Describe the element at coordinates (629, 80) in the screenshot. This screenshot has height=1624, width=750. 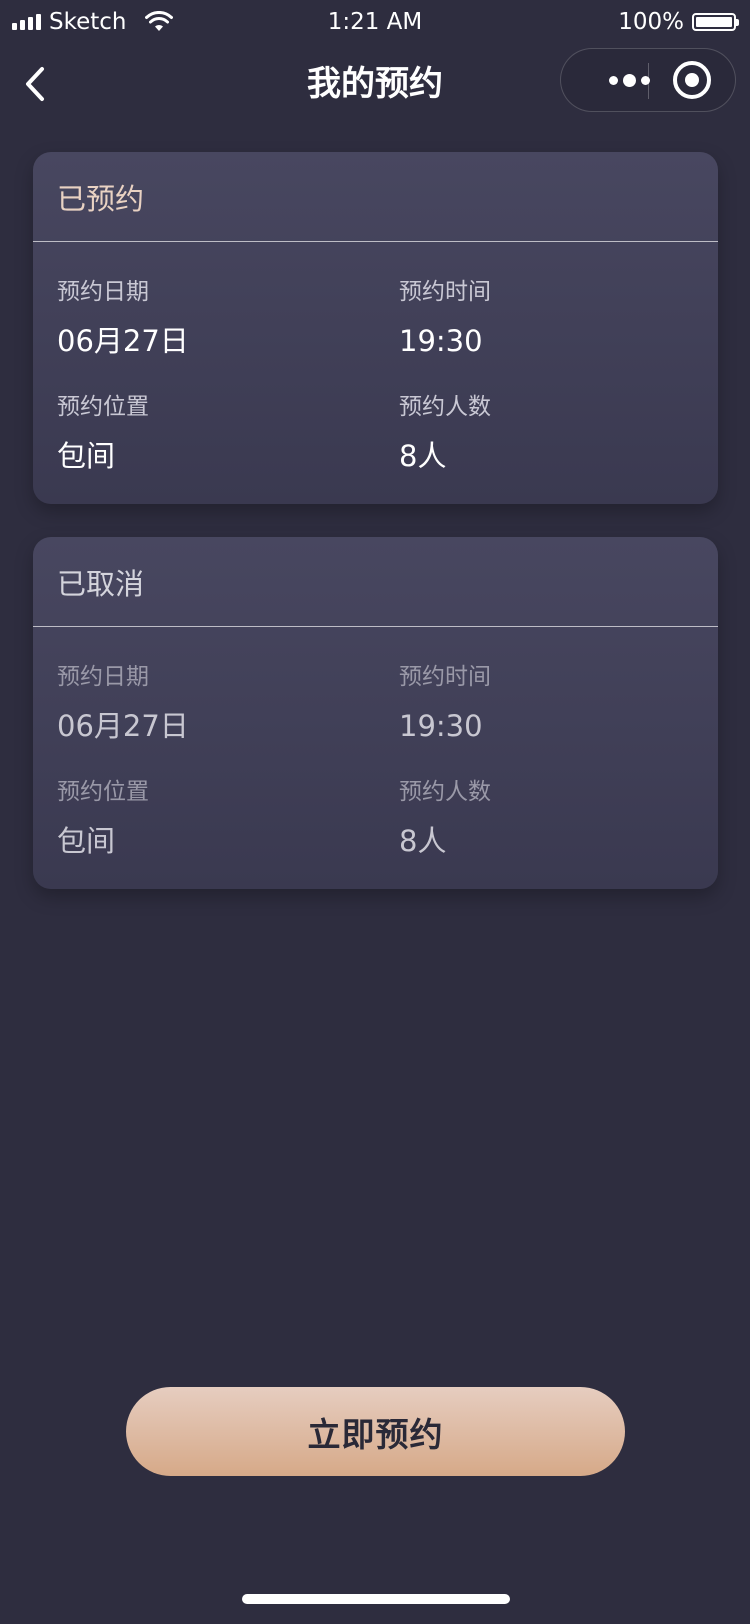
I see `more-dots-icon` at that location.